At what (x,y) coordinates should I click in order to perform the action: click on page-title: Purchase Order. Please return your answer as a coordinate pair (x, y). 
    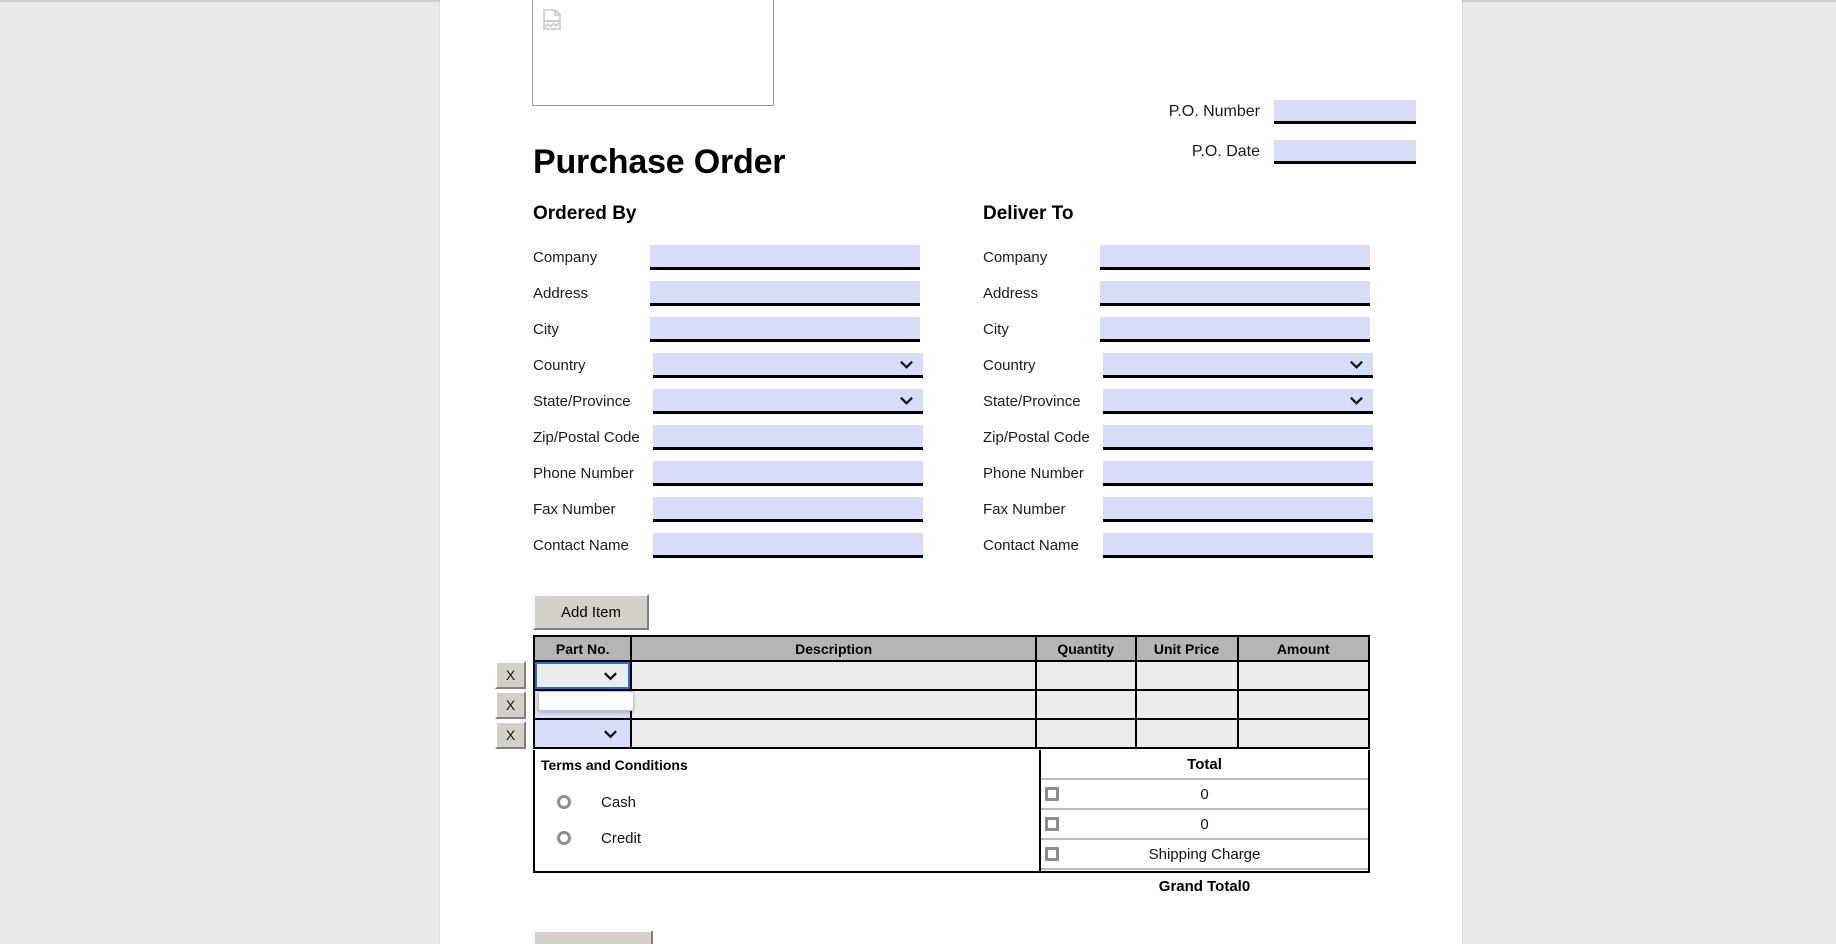
    Looking at the image, I should click on (659, 162).